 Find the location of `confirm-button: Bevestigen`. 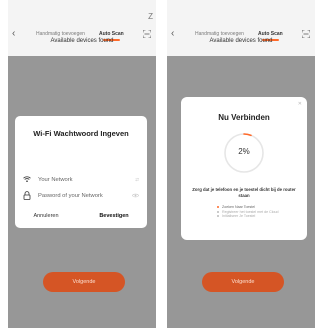

confirm-button: Bevestigen is located at coordinates (114, 216).